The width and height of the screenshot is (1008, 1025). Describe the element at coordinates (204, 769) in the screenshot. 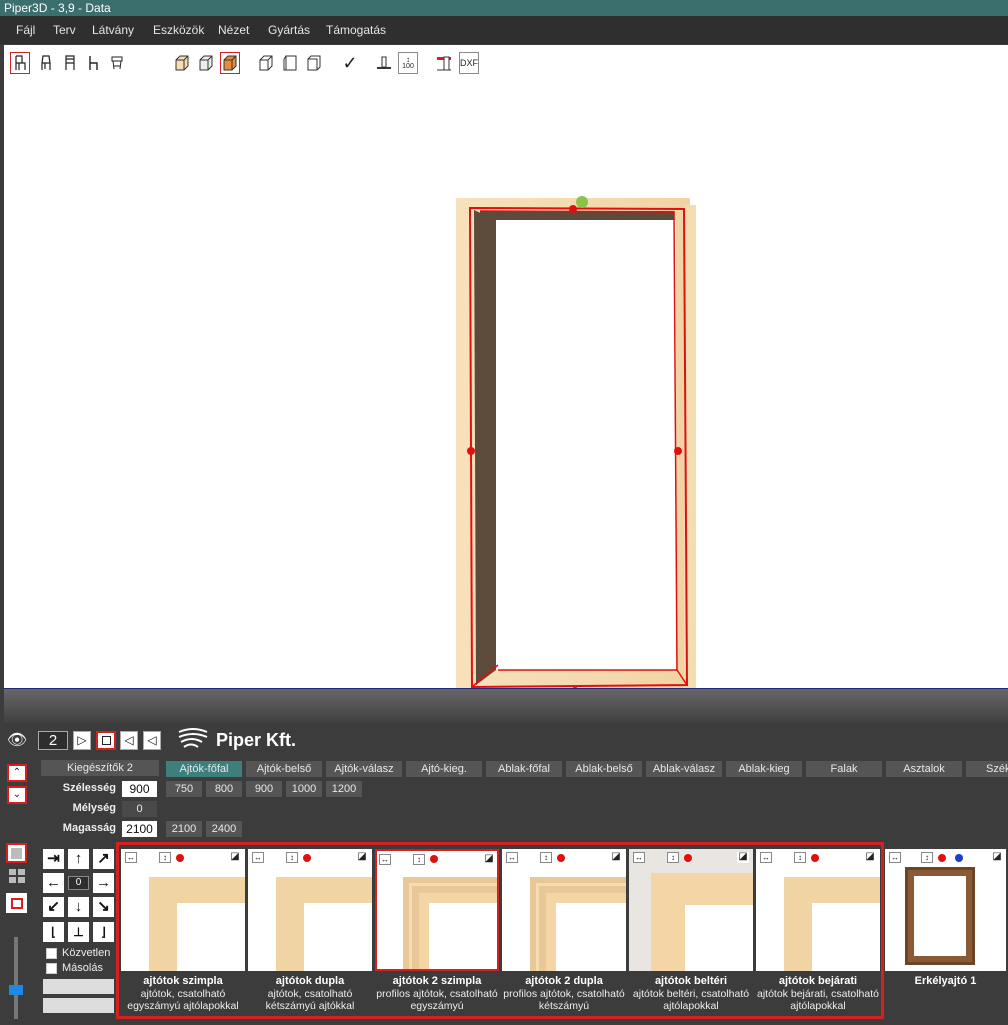

I see `tab-ajtok-fofal: Ajtók-főfal` at that location.